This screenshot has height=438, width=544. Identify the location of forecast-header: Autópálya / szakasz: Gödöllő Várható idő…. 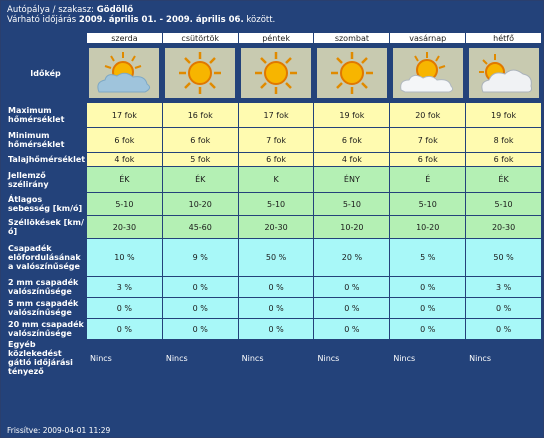
(272, 15).